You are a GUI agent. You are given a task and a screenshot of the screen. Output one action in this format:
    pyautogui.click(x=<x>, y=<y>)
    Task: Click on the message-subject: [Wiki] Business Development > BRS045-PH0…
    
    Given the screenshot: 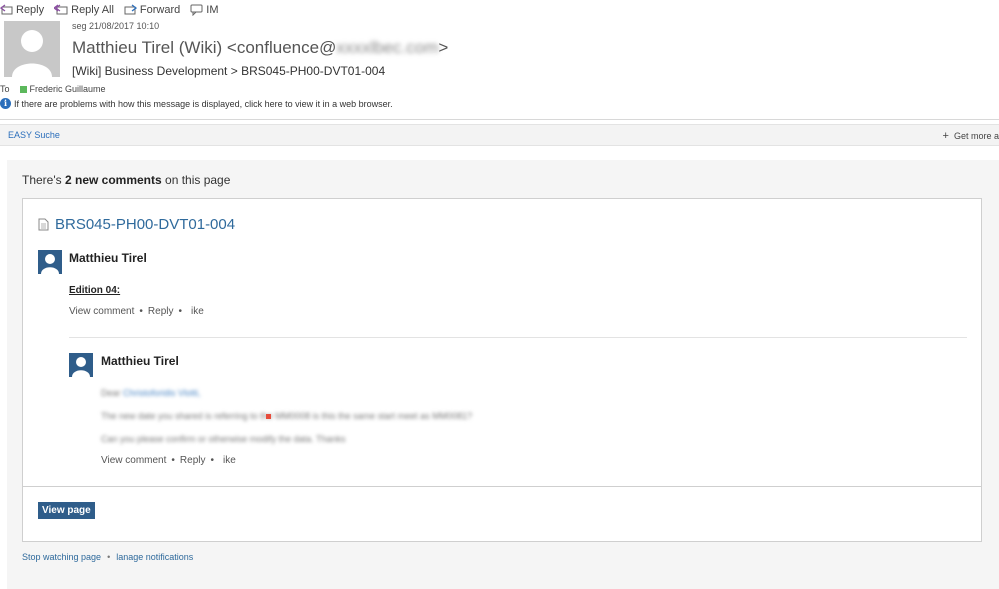 What is the action you would take?
    pyautogui.click(x=229, y=71)
    